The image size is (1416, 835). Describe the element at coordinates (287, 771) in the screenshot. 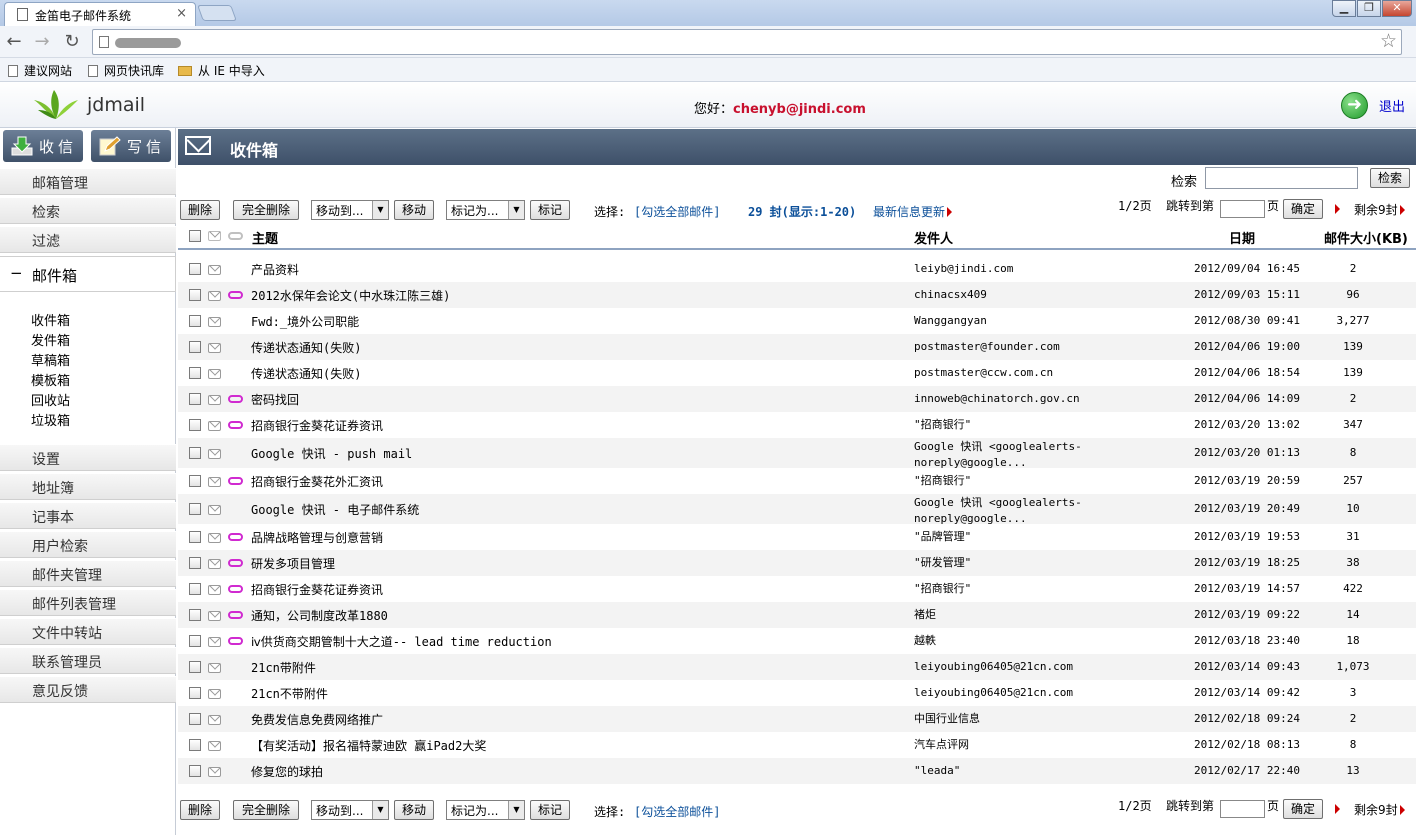

I see `mail-subject: 修复您的球拍` at that location.